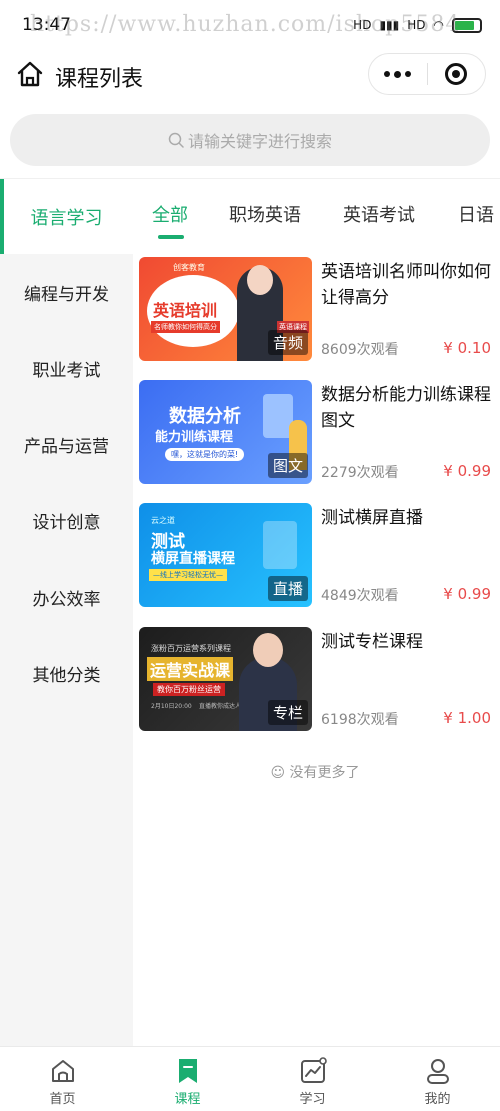 This screenshot has width=500, height=1111. Describe the element at coordinates (312, 1099) in the screenshot. I see `tabbar-label: 学习` at that location.